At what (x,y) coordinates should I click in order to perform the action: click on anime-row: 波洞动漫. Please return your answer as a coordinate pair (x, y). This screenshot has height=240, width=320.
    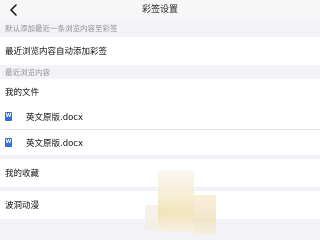
    Looking at the image, I should click on (160, 205).